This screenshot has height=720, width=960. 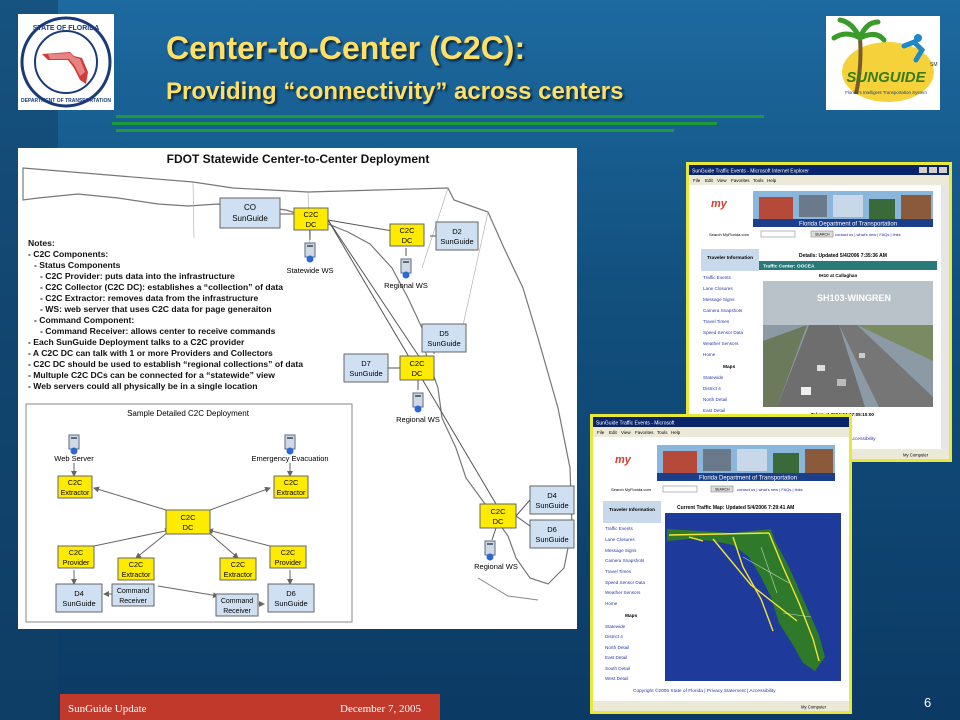 I want to click on svg-text: my, so click(x=719, y=204).